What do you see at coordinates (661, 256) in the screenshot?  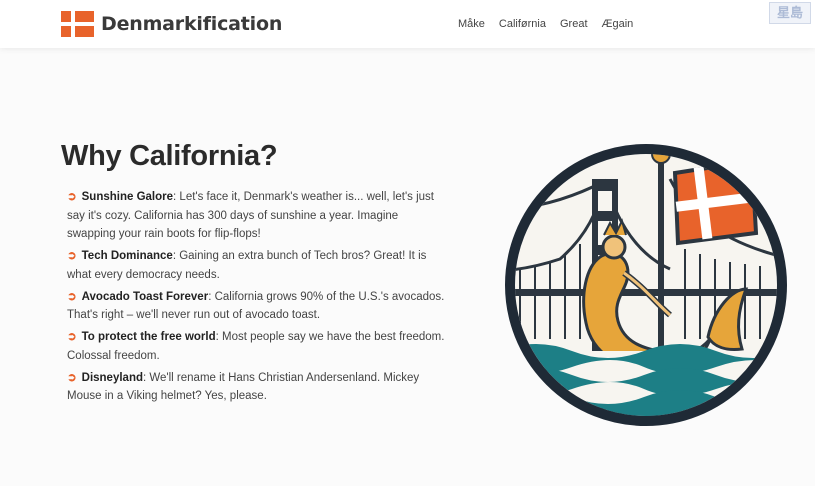 I see `flagpole-icon` at bounding box center [661, 256].